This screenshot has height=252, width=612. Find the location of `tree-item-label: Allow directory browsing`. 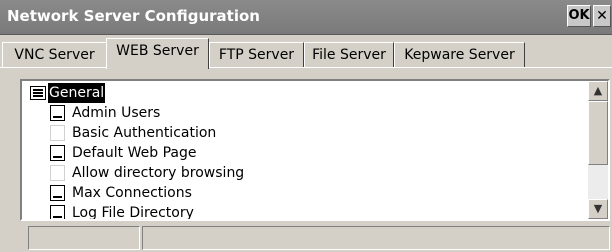

tree-item-label: Allow directory browsing is located at coordinates (158, 173).